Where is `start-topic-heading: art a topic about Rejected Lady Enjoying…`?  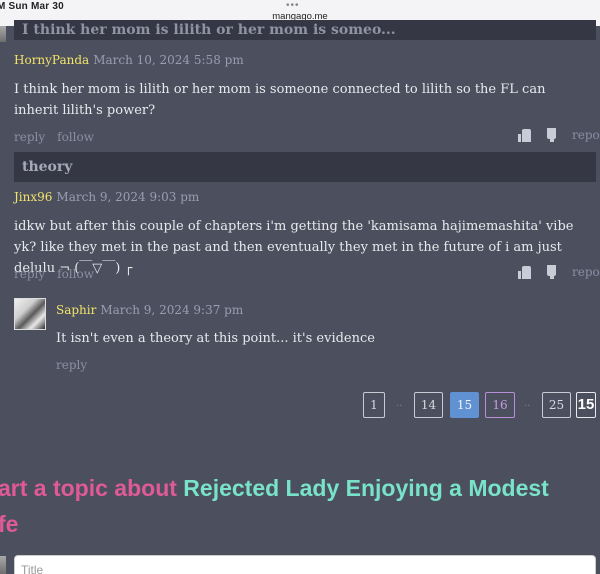 start-topic-heading: art a topic about Rejected Lady Enjoying… is located at coordinates (299, 506).